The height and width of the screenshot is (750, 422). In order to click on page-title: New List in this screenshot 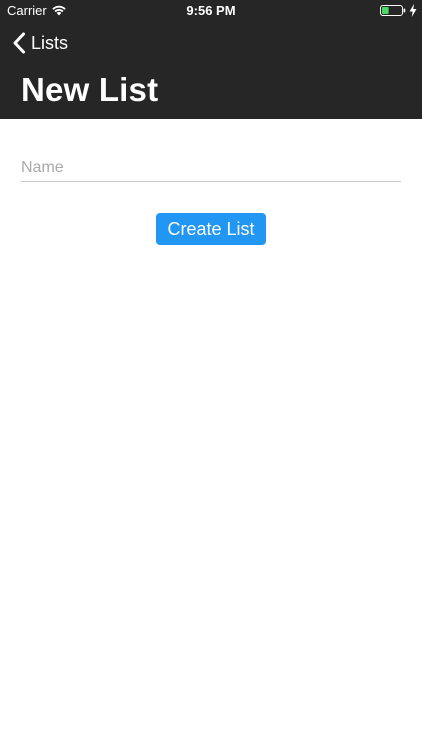, I will do `click(90, 89)`.